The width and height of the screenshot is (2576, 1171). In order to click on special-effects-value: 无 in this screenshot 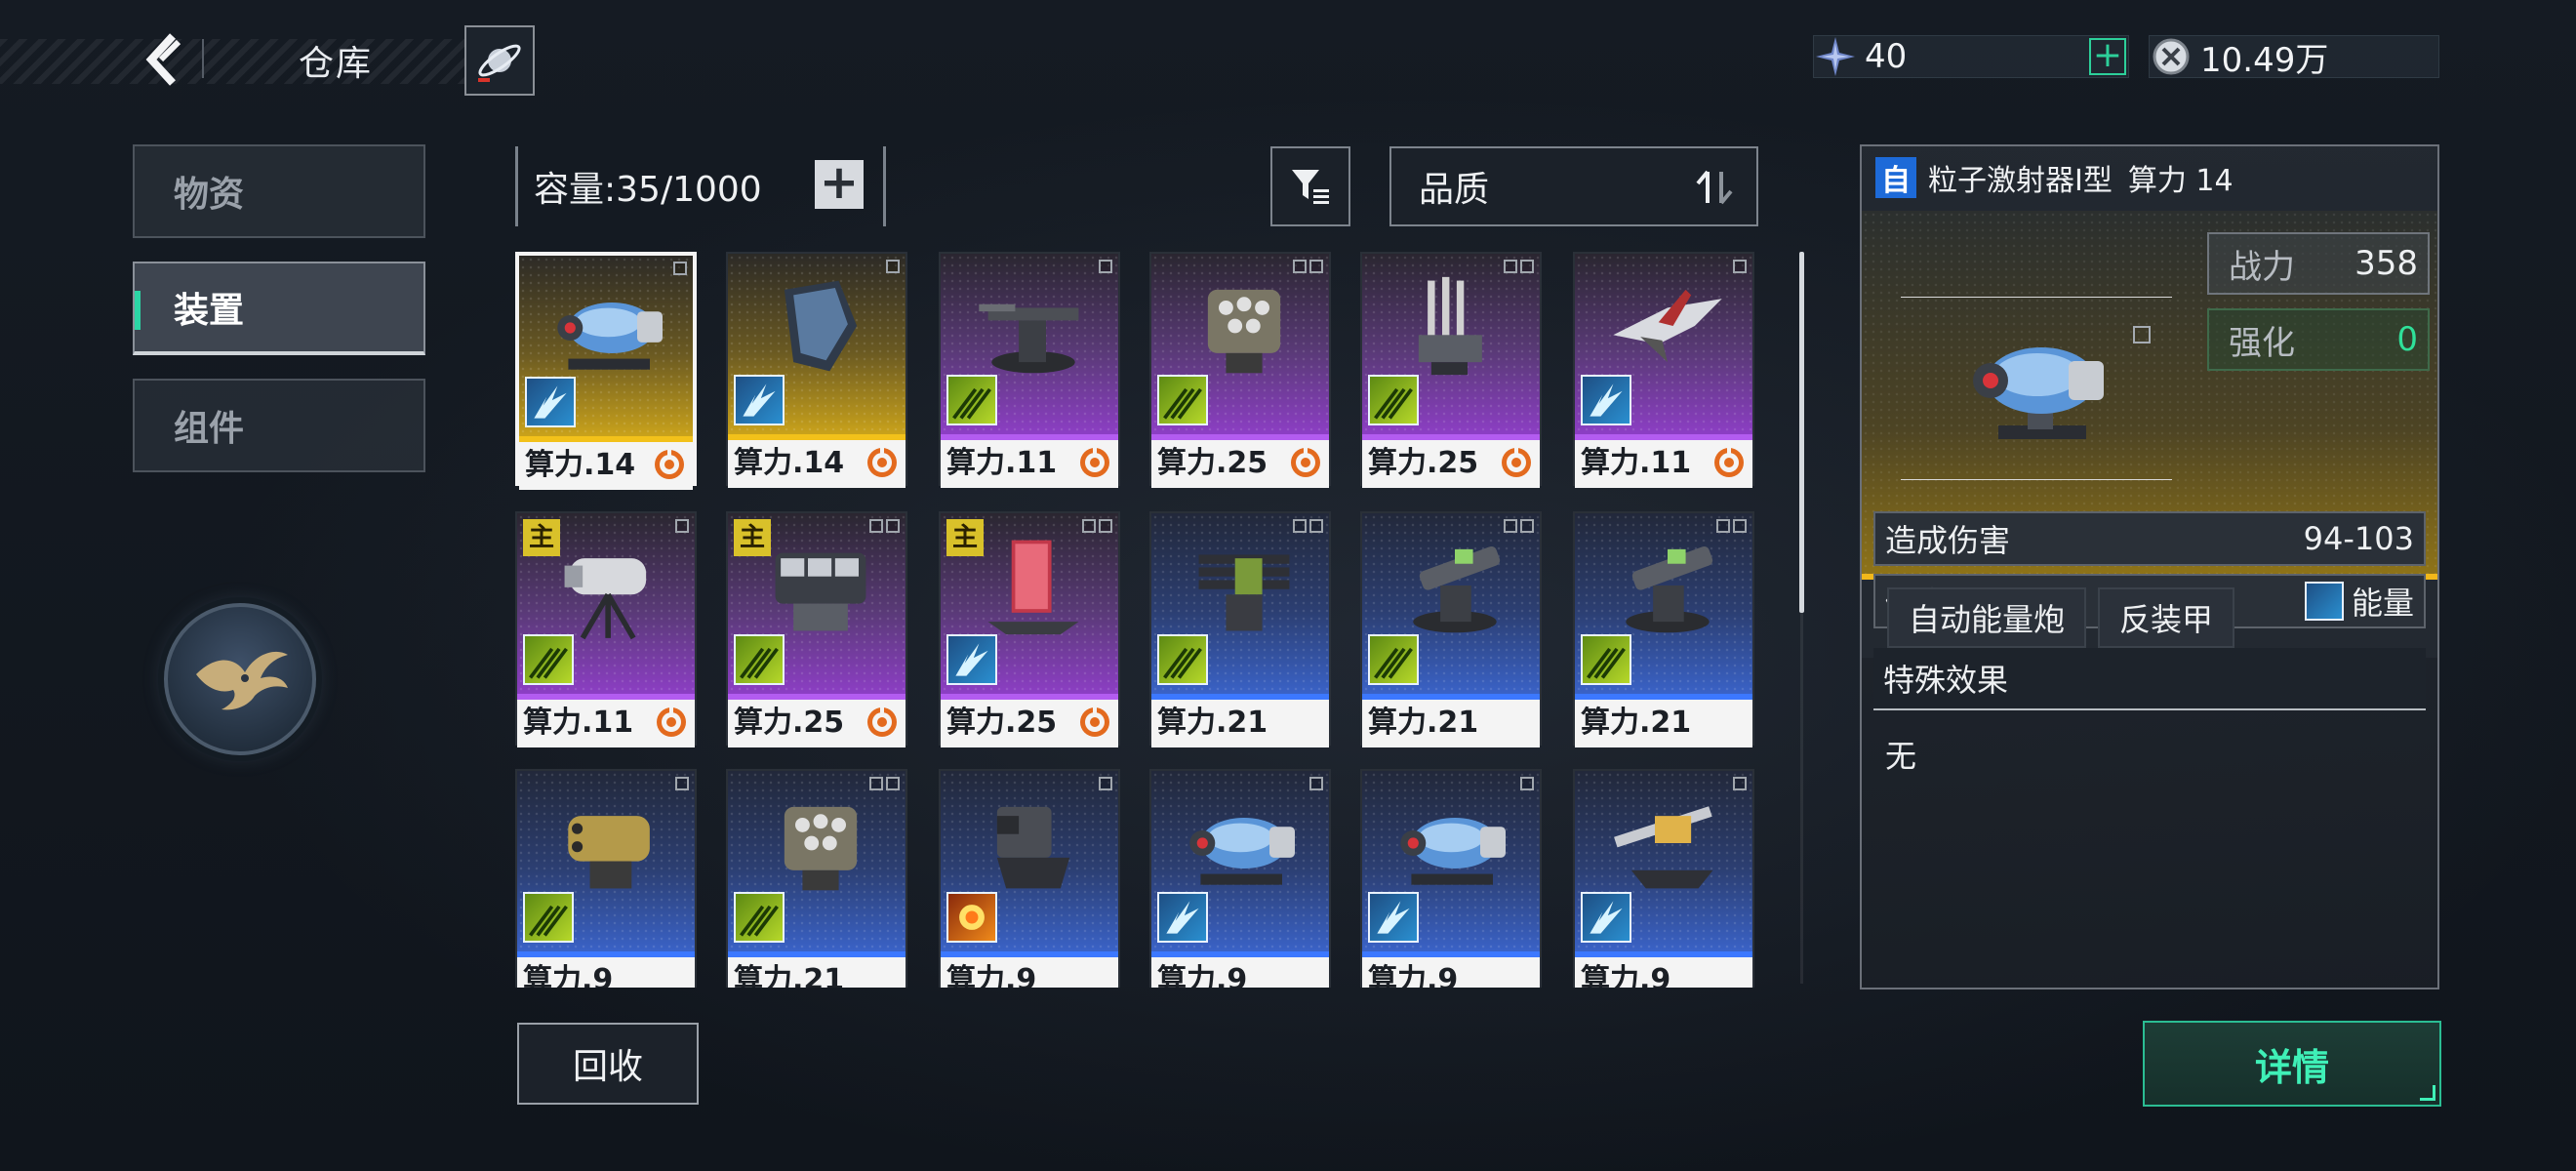, I will do `click(1901, 756)`.